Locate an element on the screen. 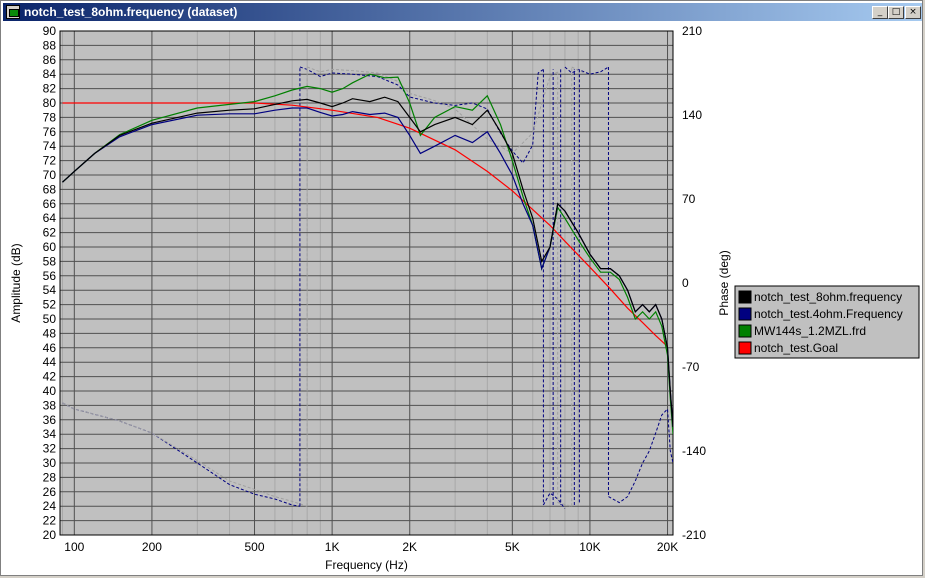 Image resolution: width=925 pixels, height=578 pixels. y-tick-label: 64 is located at coordinates (50, 218).